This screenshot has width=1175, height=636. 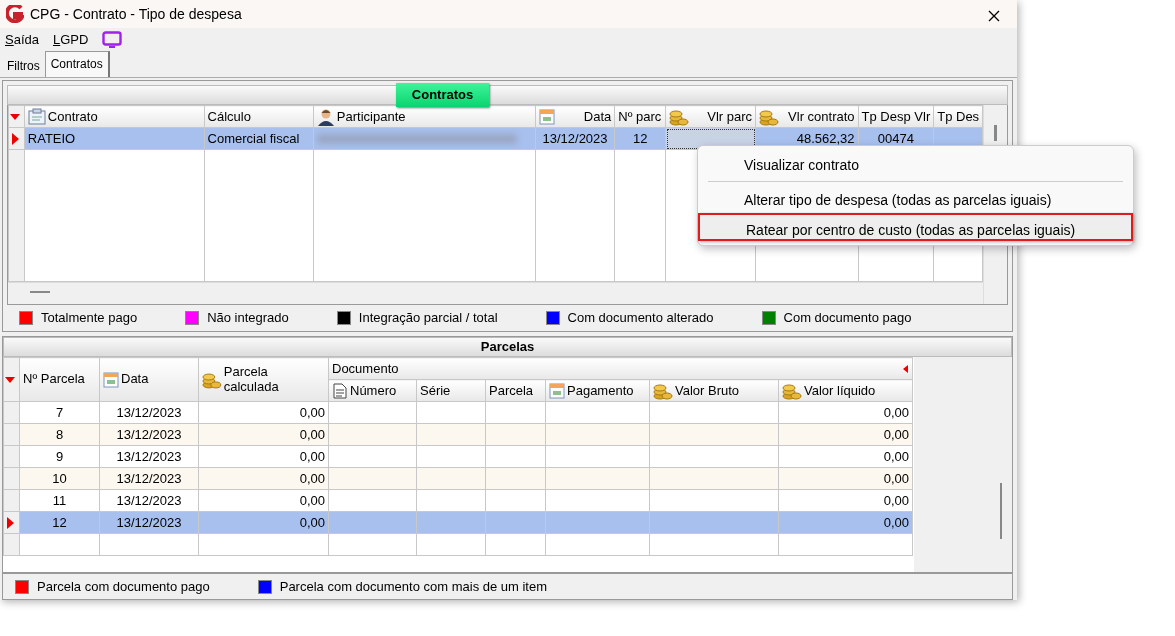 I want to click on table-row: 7 13/12/2023 0,00 0,00, so click(x=458, y=412).